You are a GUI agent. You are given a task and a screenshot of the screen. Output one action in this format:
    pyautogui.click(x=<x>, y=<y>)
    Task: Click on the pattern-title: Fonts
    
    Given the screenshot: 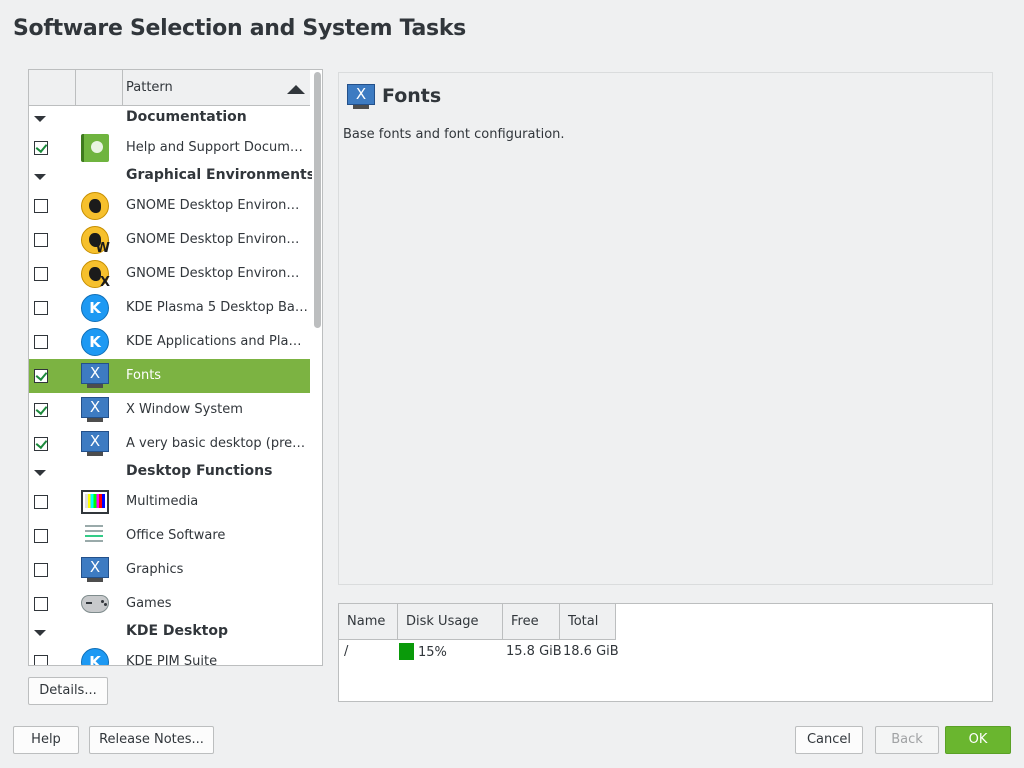 What is the action you would take?
    pyautogui.click(x=412, y=96)
    